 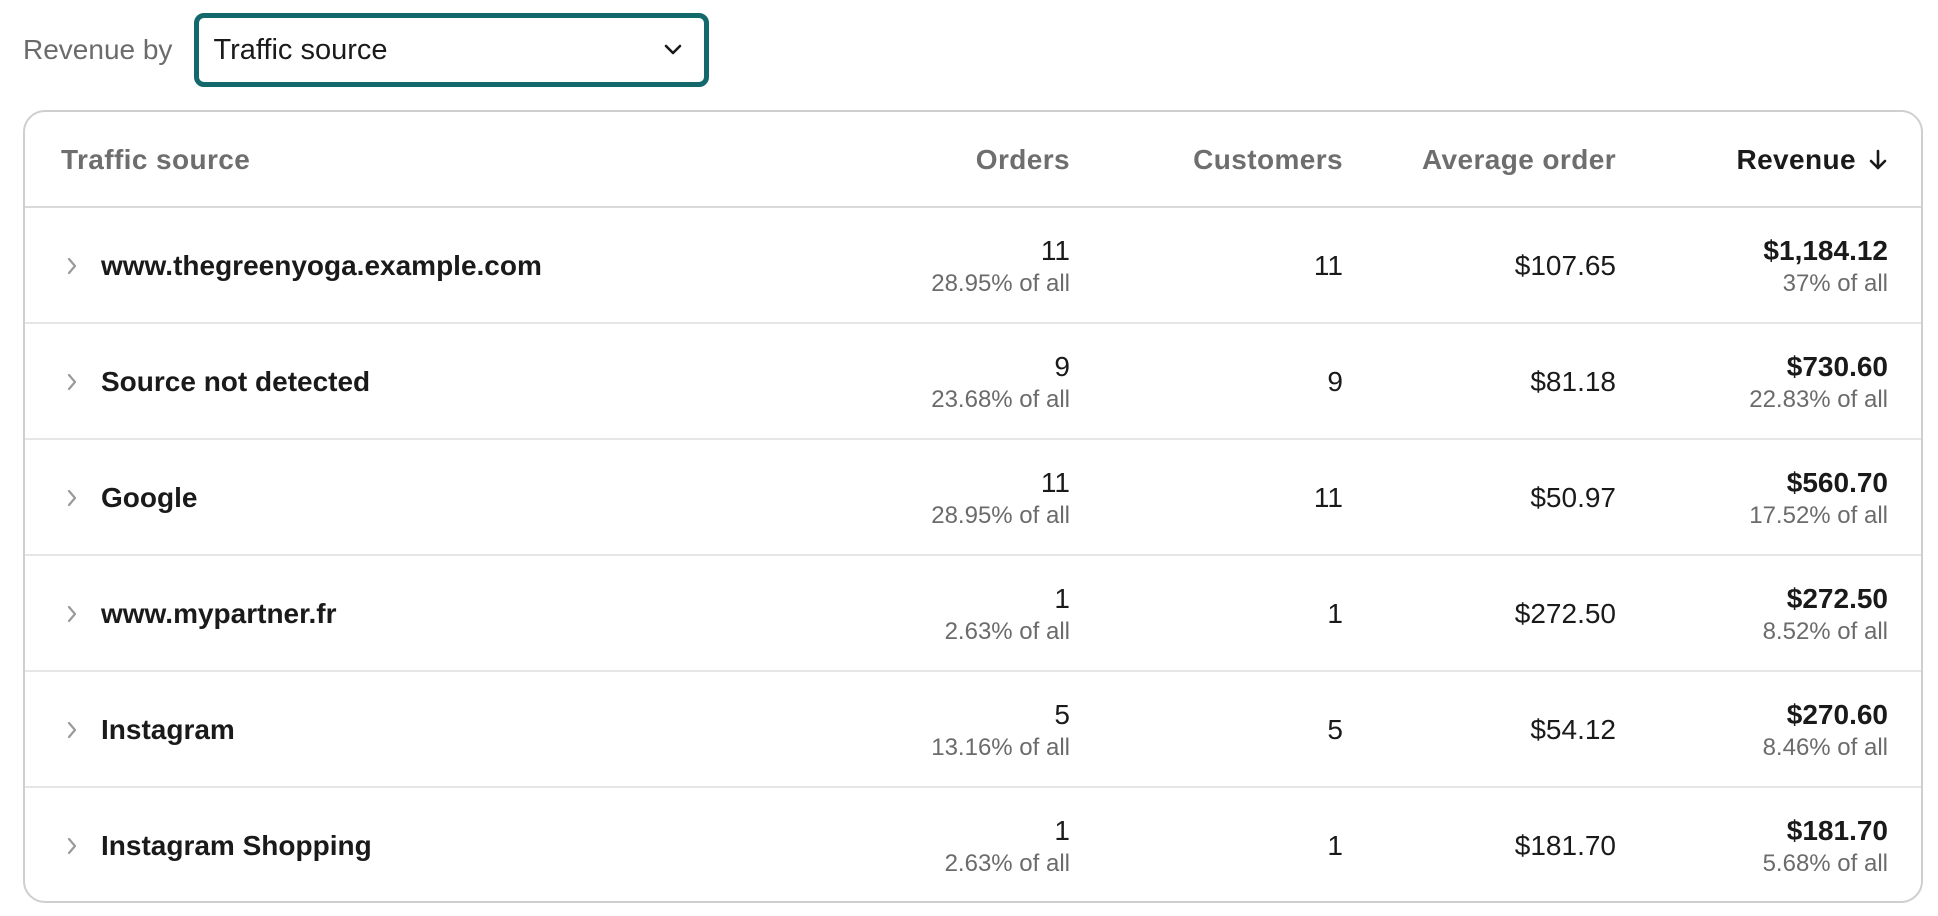 What do you see at coordinates (1825, 631) in the screenshot?
I see `row-revenue-pct: 8.52% of all` at bounding box center [1825, 631].